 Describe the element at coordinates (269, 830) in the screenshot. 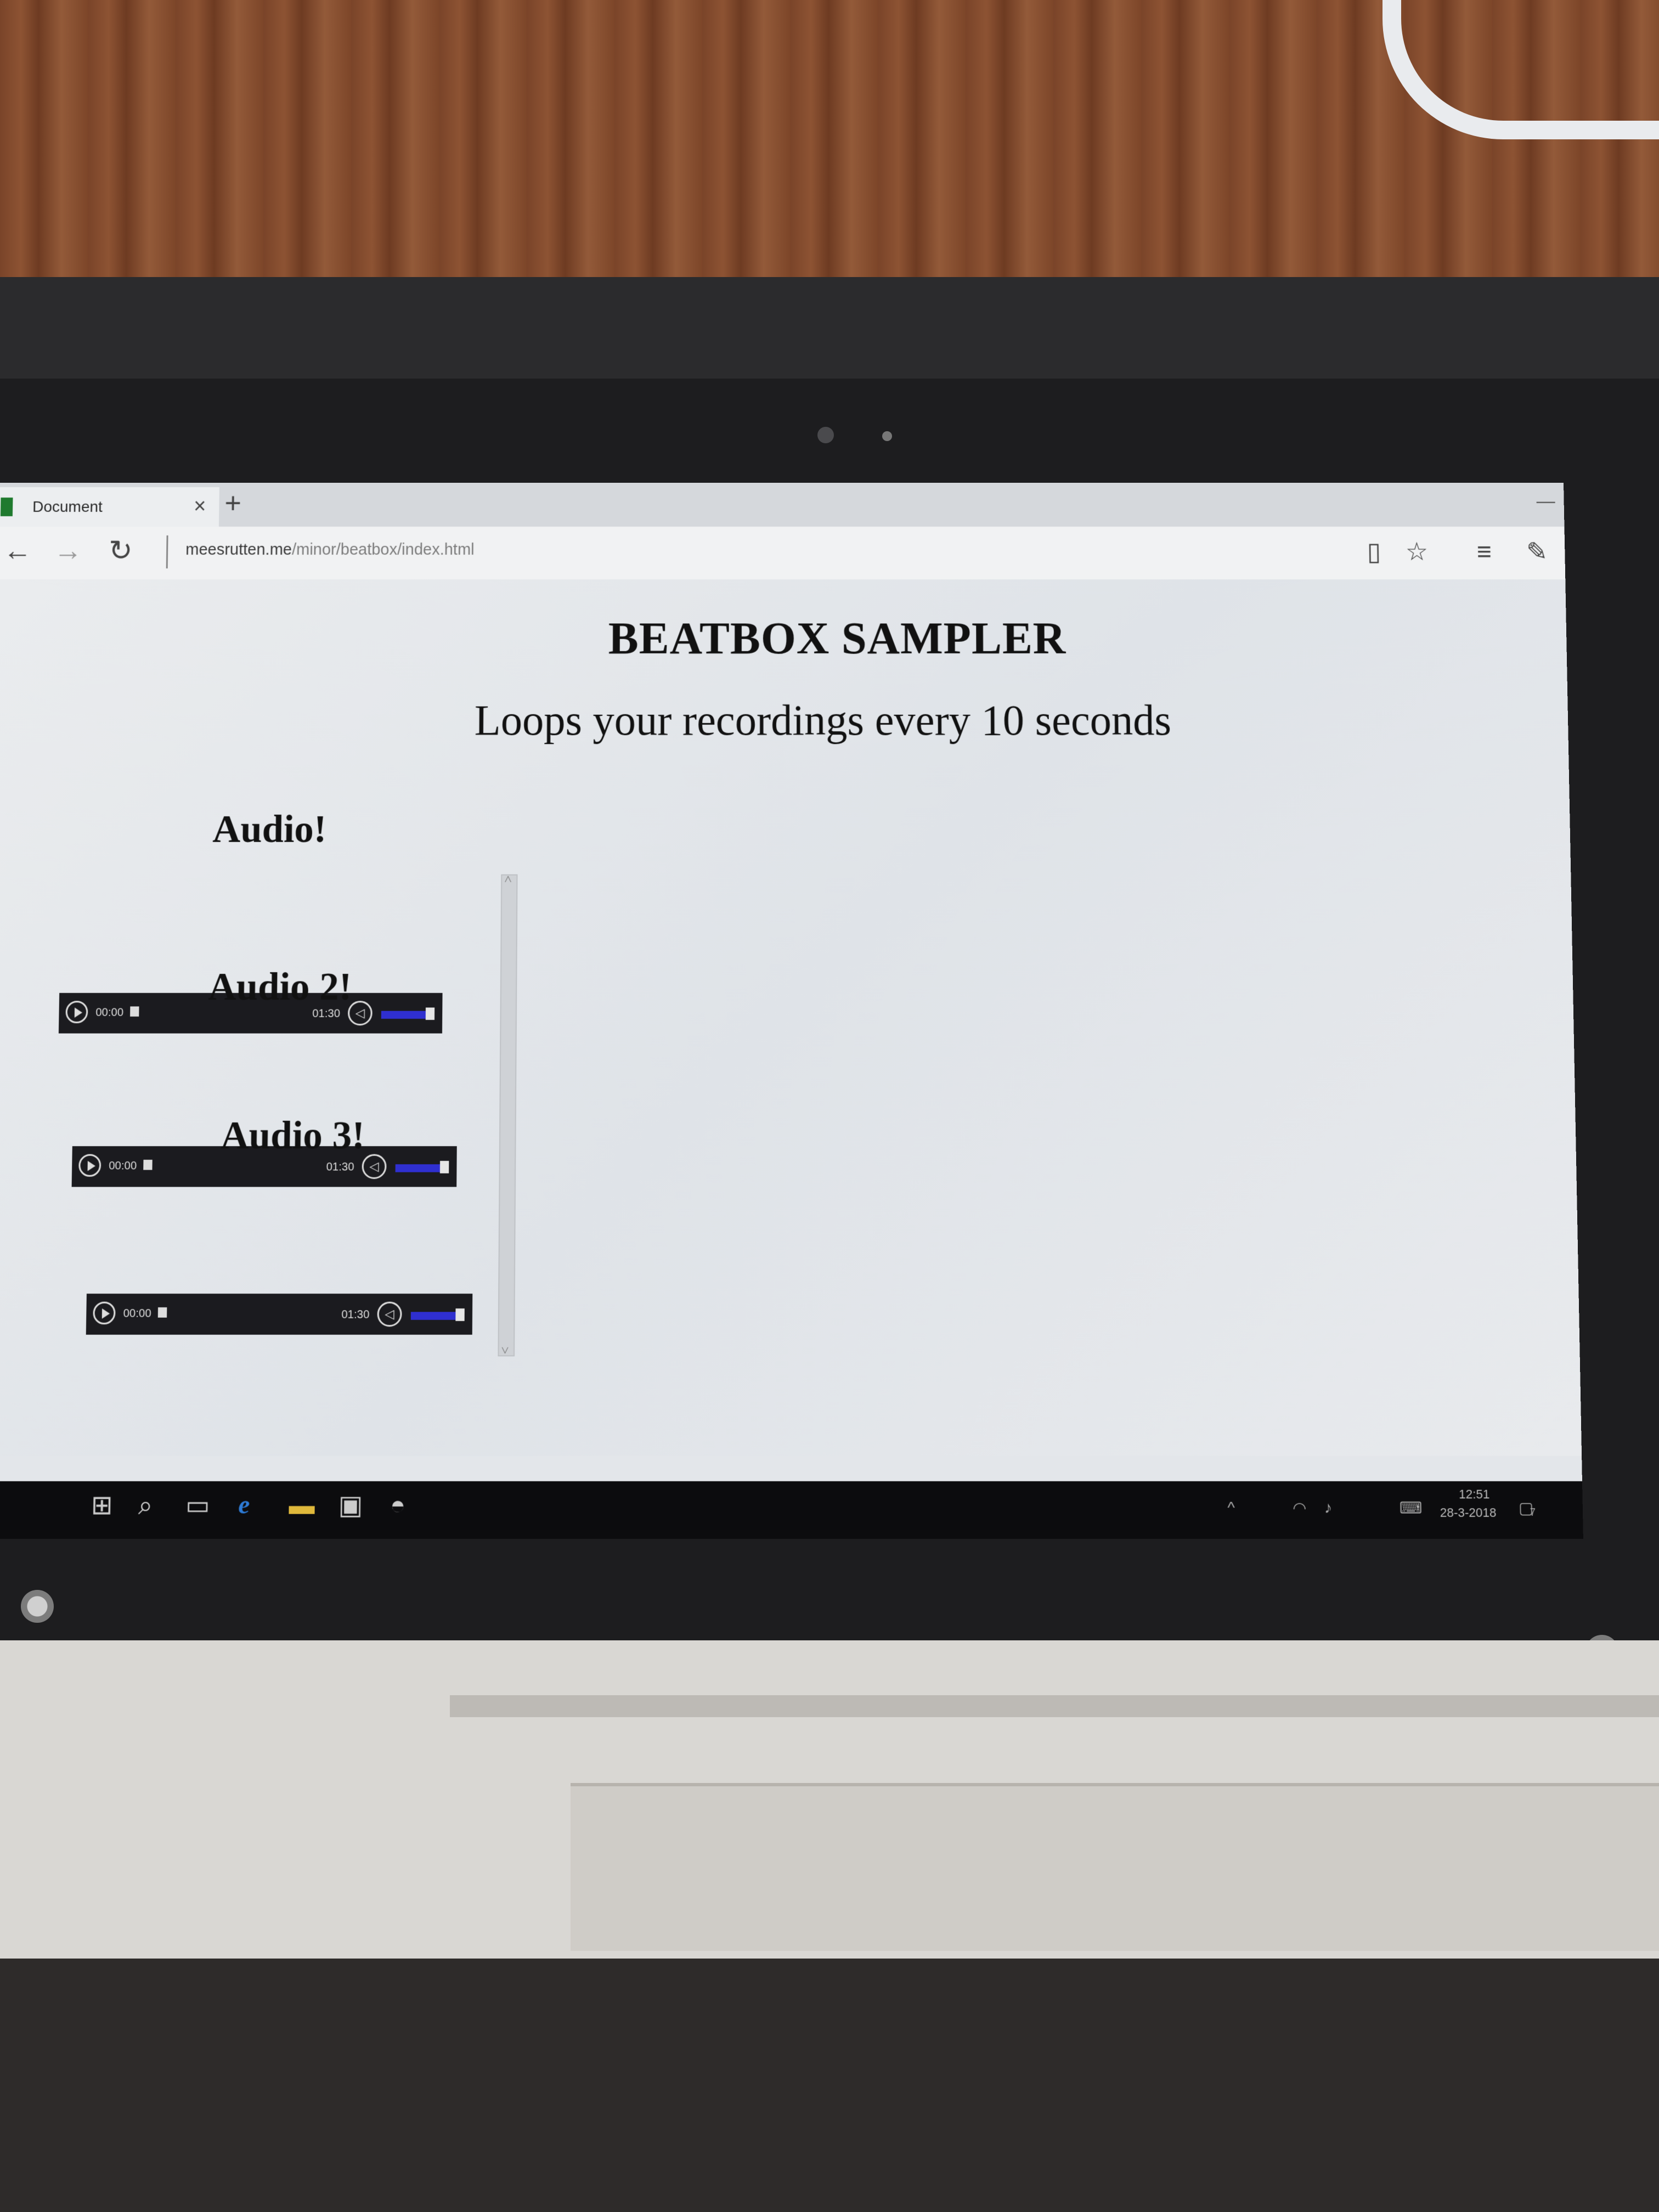

I see `audio-heading-1: Audio!` at that location.